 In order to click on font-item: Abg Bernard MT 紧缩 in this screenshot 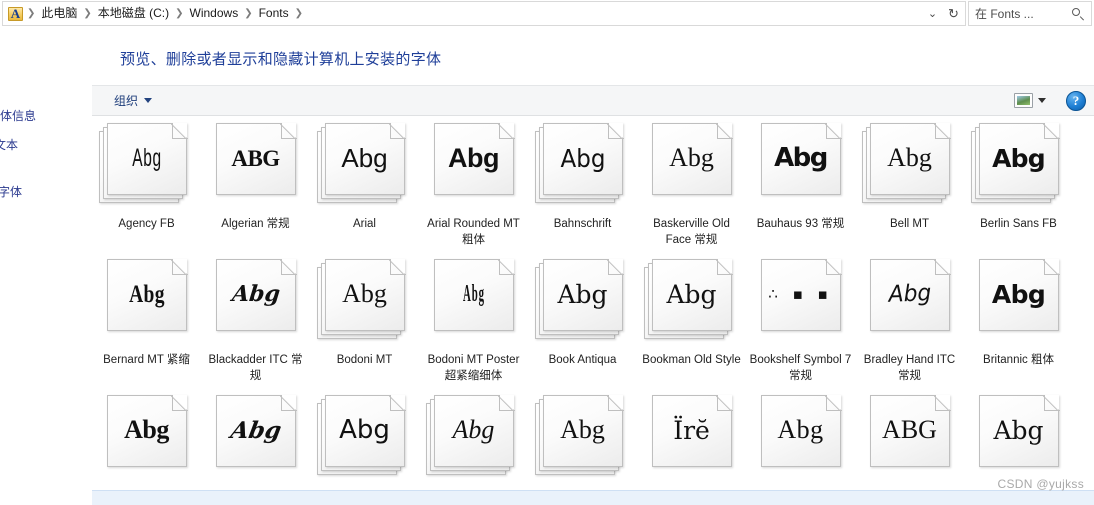, I will do `click(146, 313)`.